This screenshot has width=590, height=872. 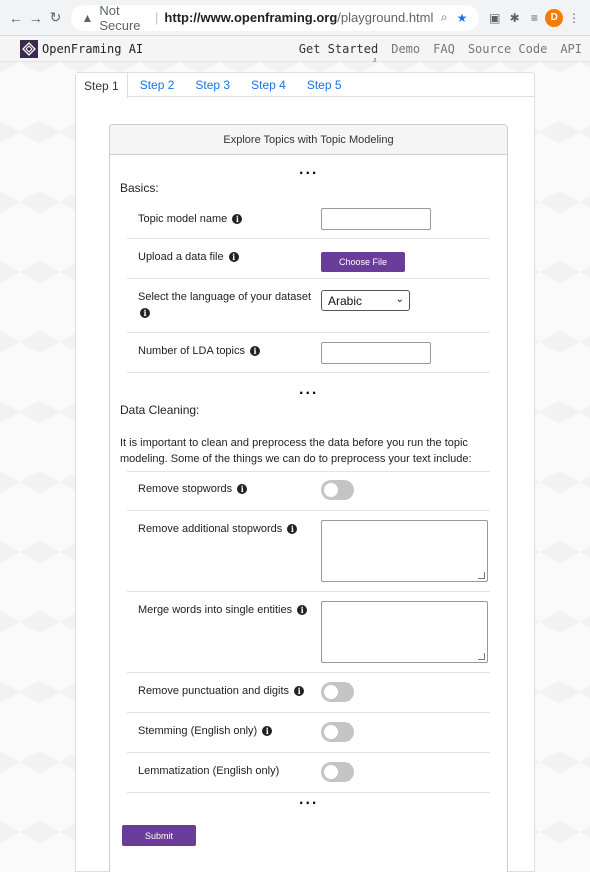 I want to click on nav-api: API, so click(x=571, y=49).